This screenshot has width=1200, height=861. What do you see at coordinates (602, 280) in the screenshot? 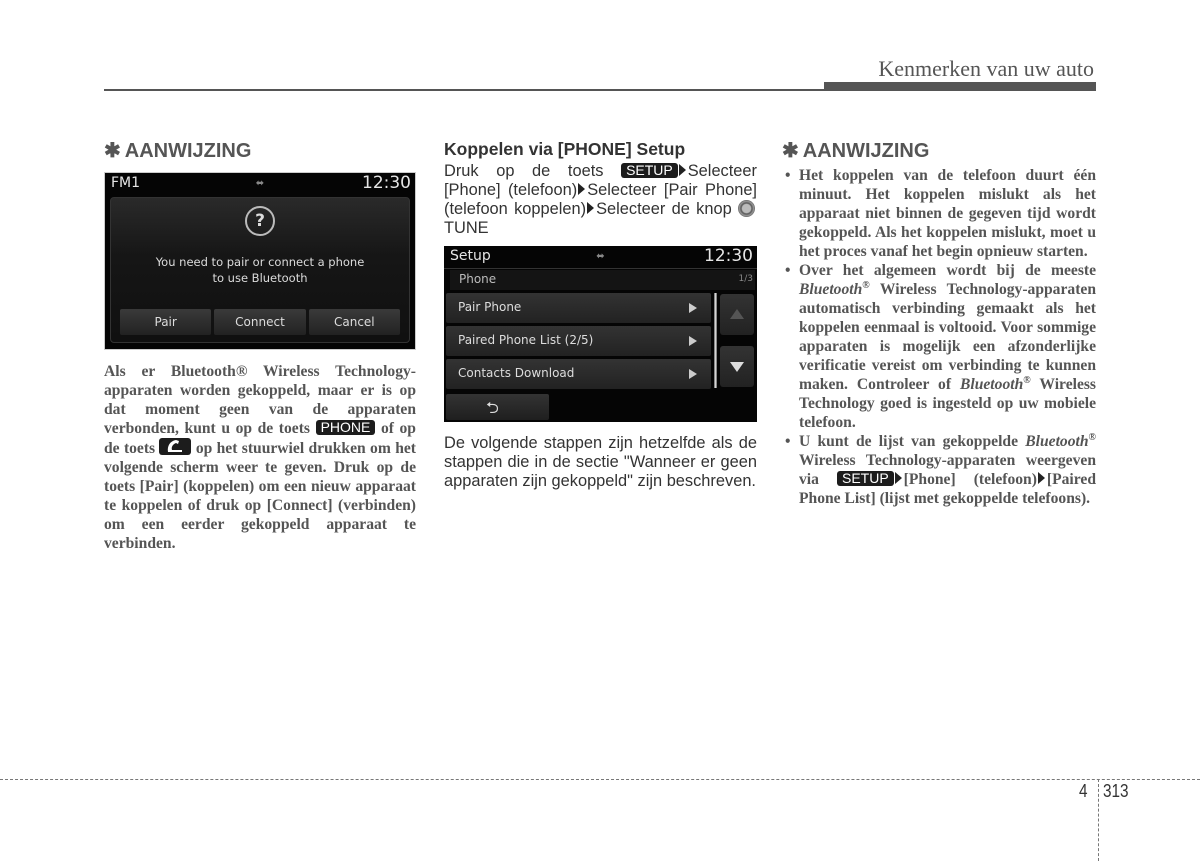
I see `subtitle-bar: Phone 1/3` at bounding box center [602, 280].